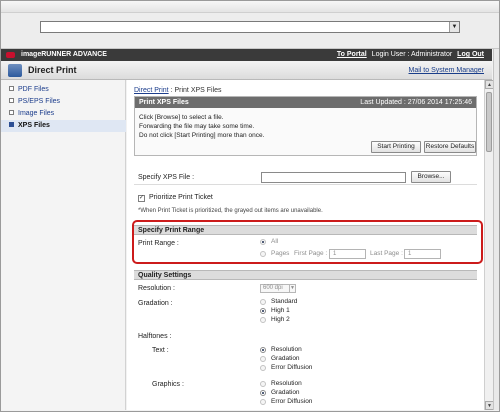 This screenshot has height=412, width=500. I want to click on halftones-text-label: Text :, so click(160, 350).